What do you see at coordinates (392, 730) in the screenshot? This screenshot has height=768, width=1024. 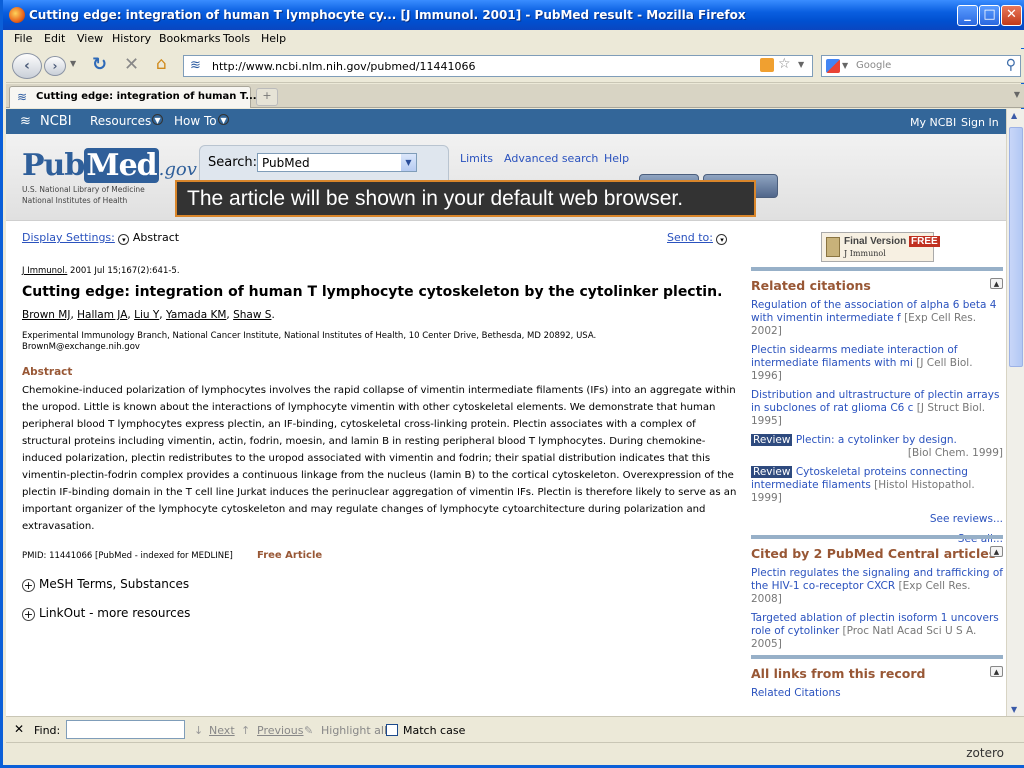 I see `match-case-checkbox` at bounding box center [392, 730].